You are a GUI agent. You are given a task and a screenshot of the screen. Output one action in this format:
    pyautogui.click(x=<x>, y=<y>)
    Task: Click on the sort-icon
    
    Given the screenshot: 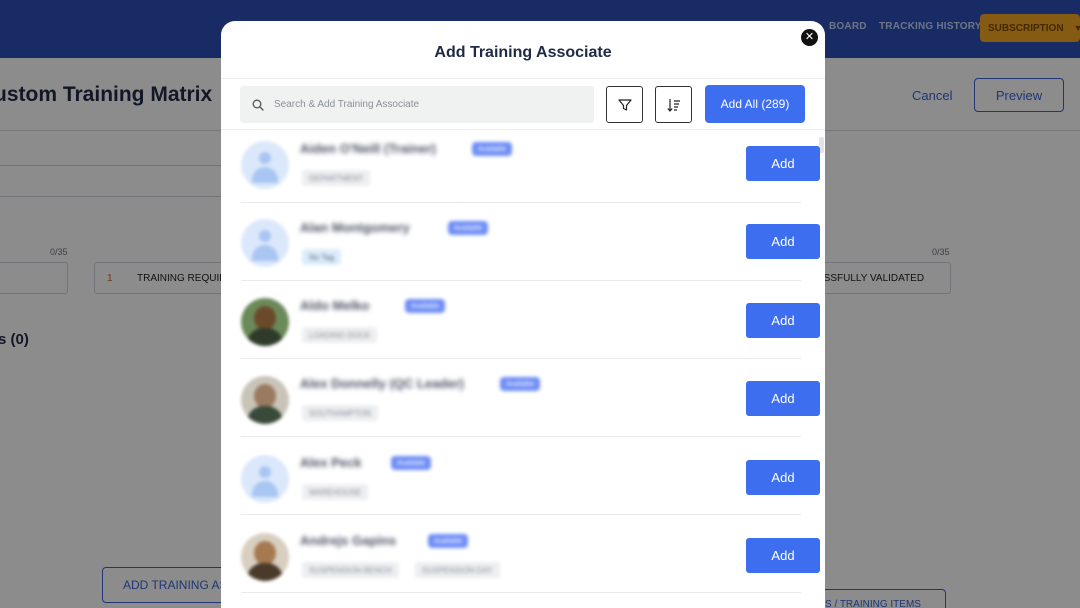 What is the action you would take?
    pyautogui.click(x=673, y=105)
    